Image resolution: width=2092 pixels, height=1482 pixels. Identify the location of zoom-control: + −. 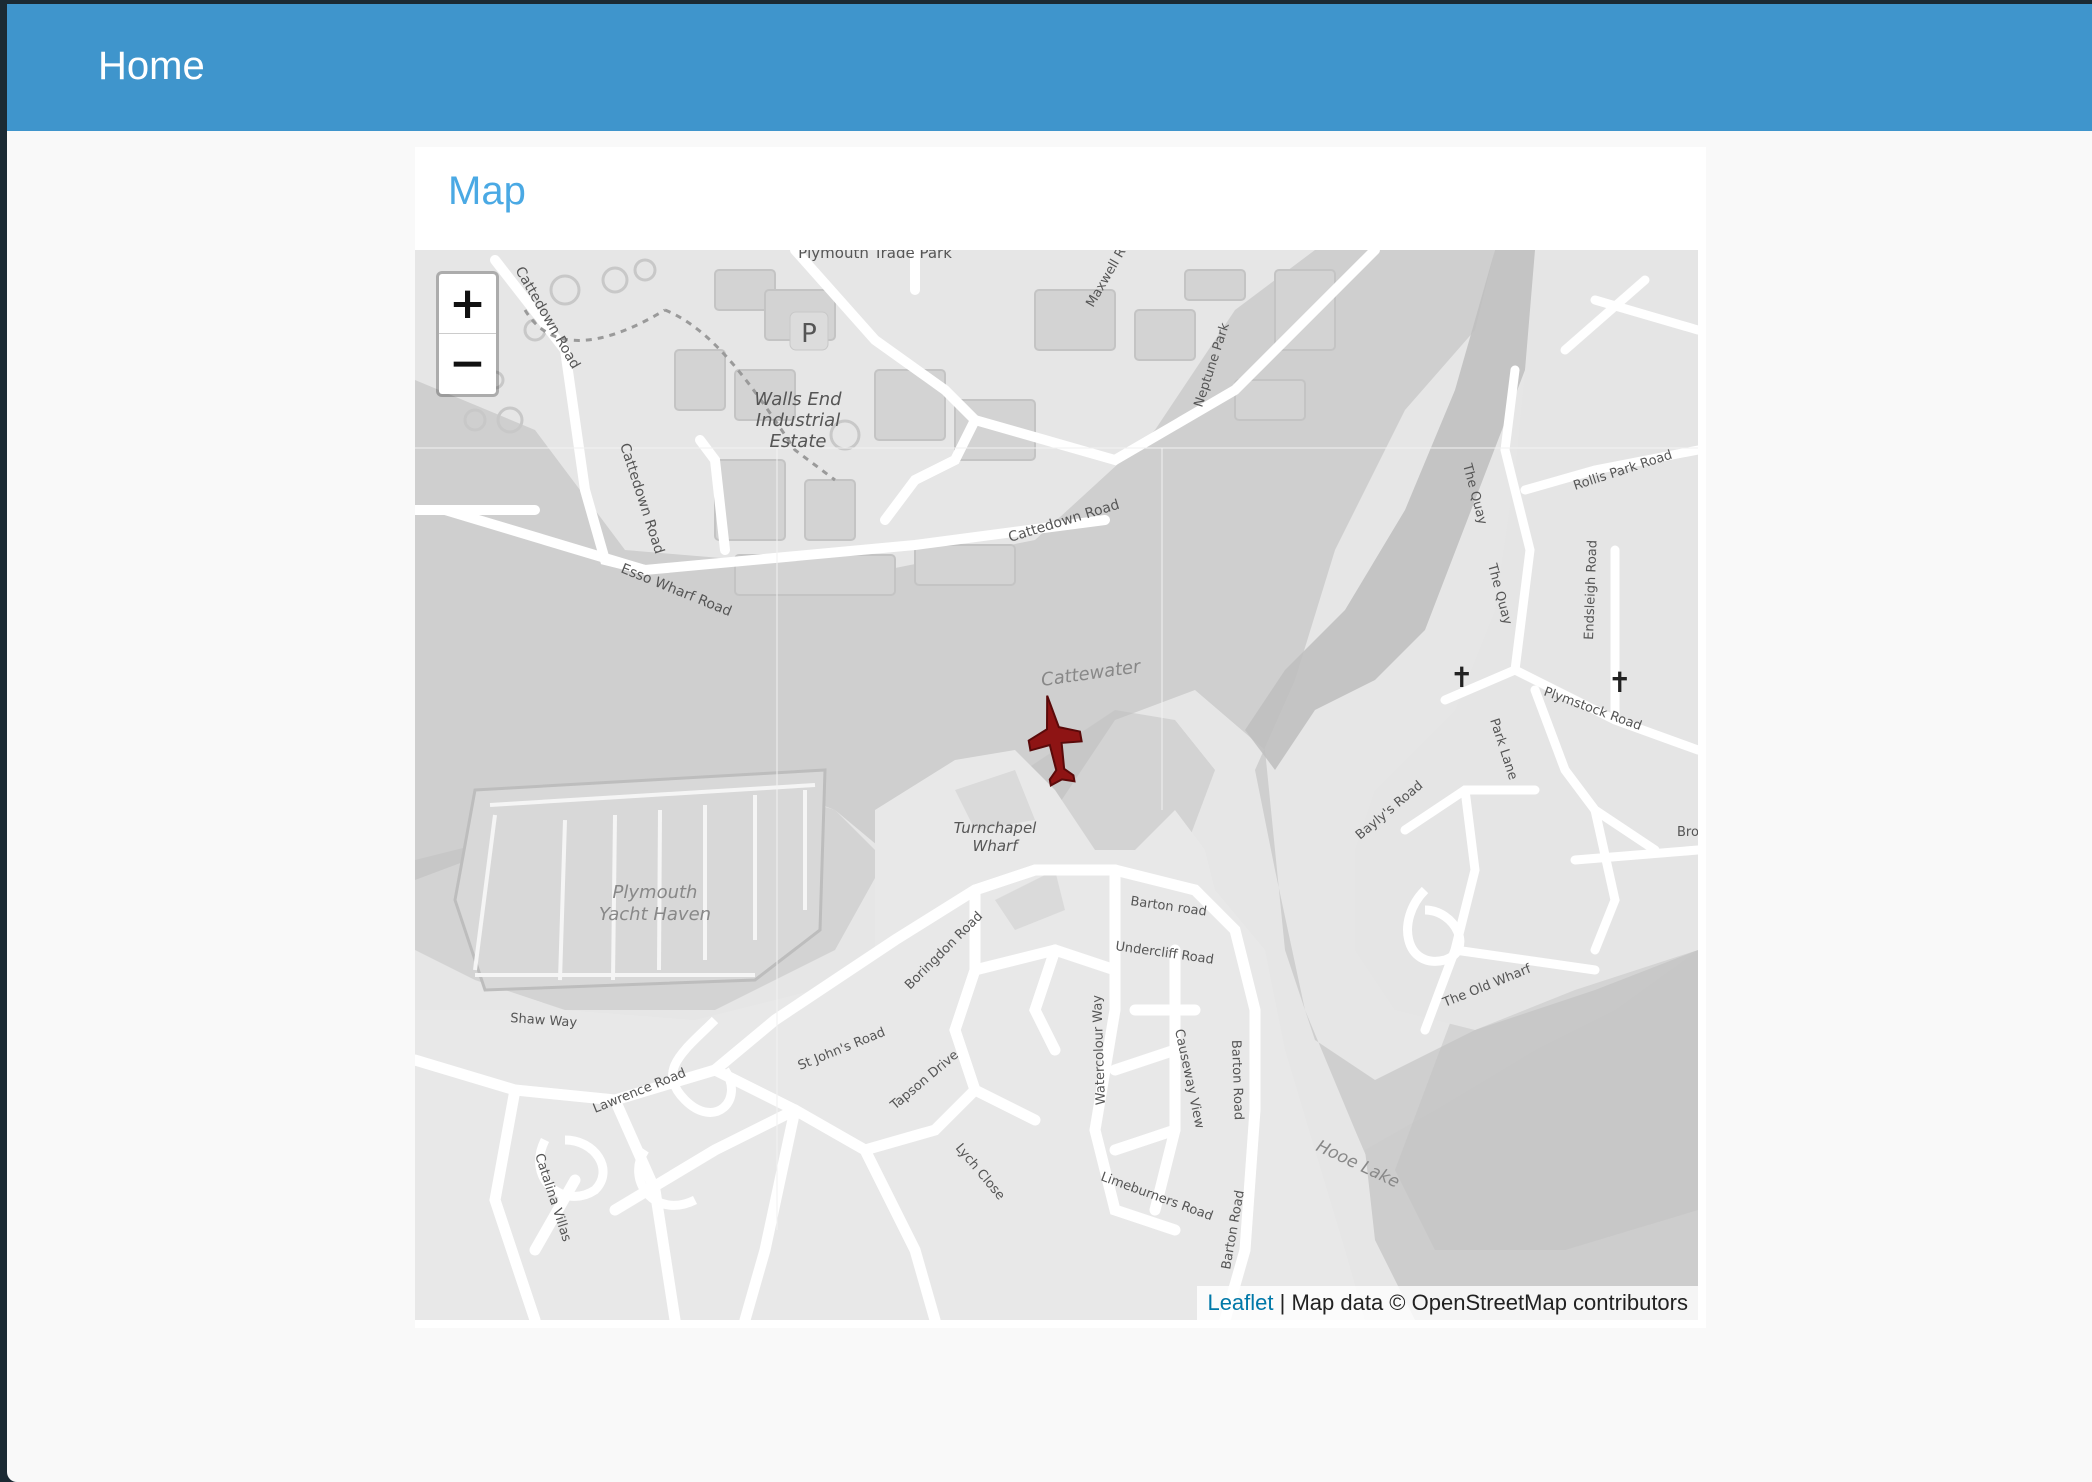
(467, 334).